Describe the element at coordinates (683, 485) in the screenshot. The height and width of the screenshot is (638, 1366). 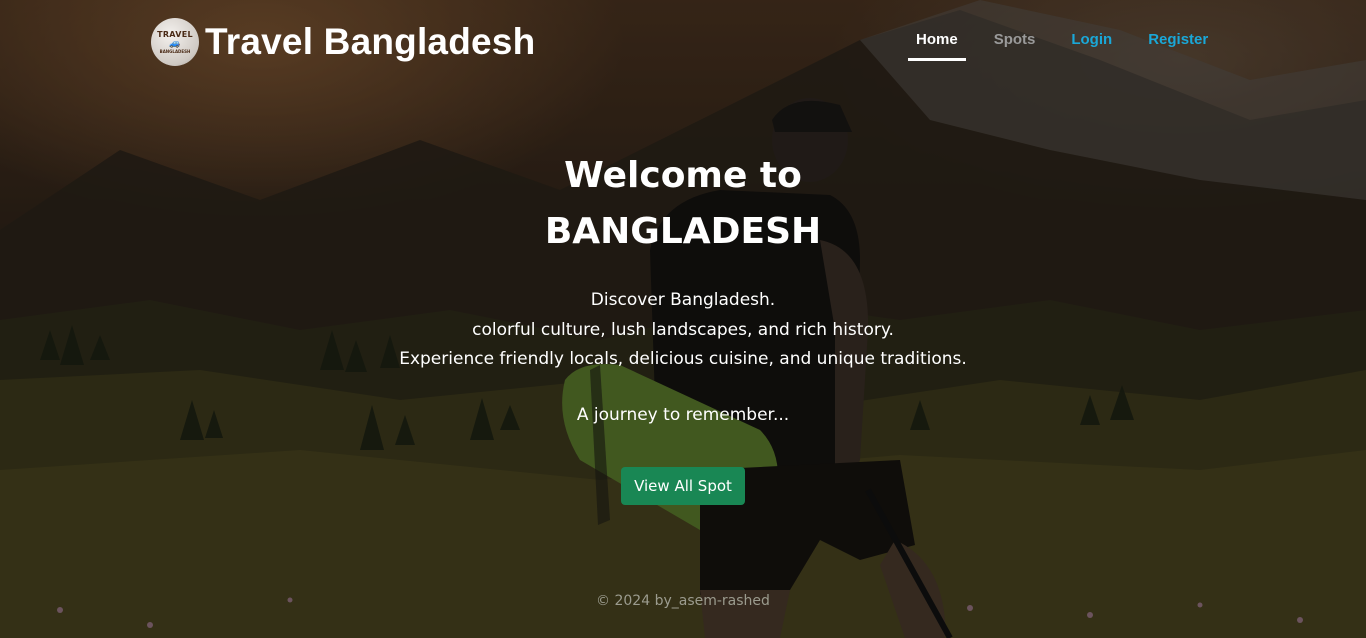
I see `view-all-spot-button: View All Spot` at that location.